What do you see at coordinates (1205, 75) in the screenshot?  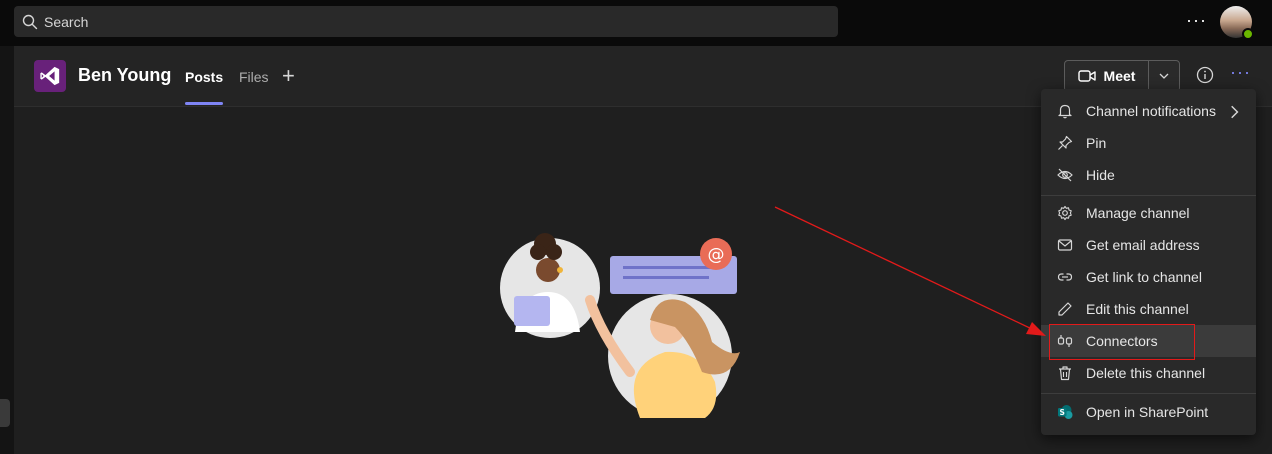 I see `info-icon` at bounding box center [1205, 75].